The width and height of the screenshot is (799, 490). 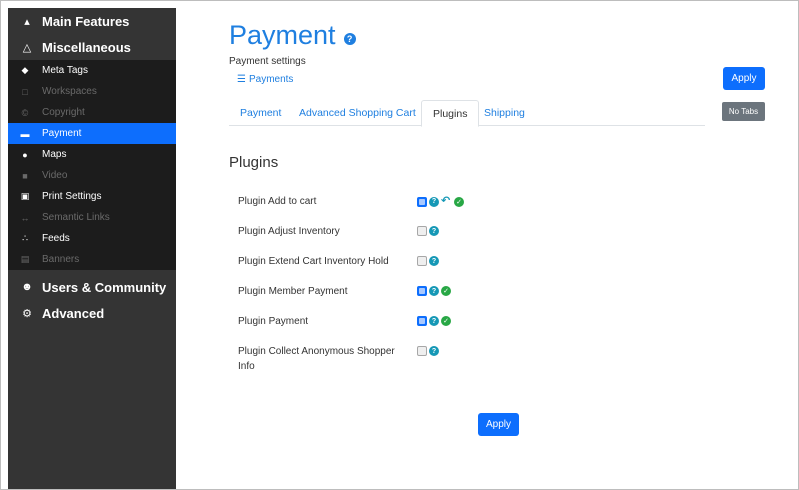 What do you see at coordinates (246, 366) in the screenshot?
I see `plugin-label-line2: Info` at bounding box center [246, 366].